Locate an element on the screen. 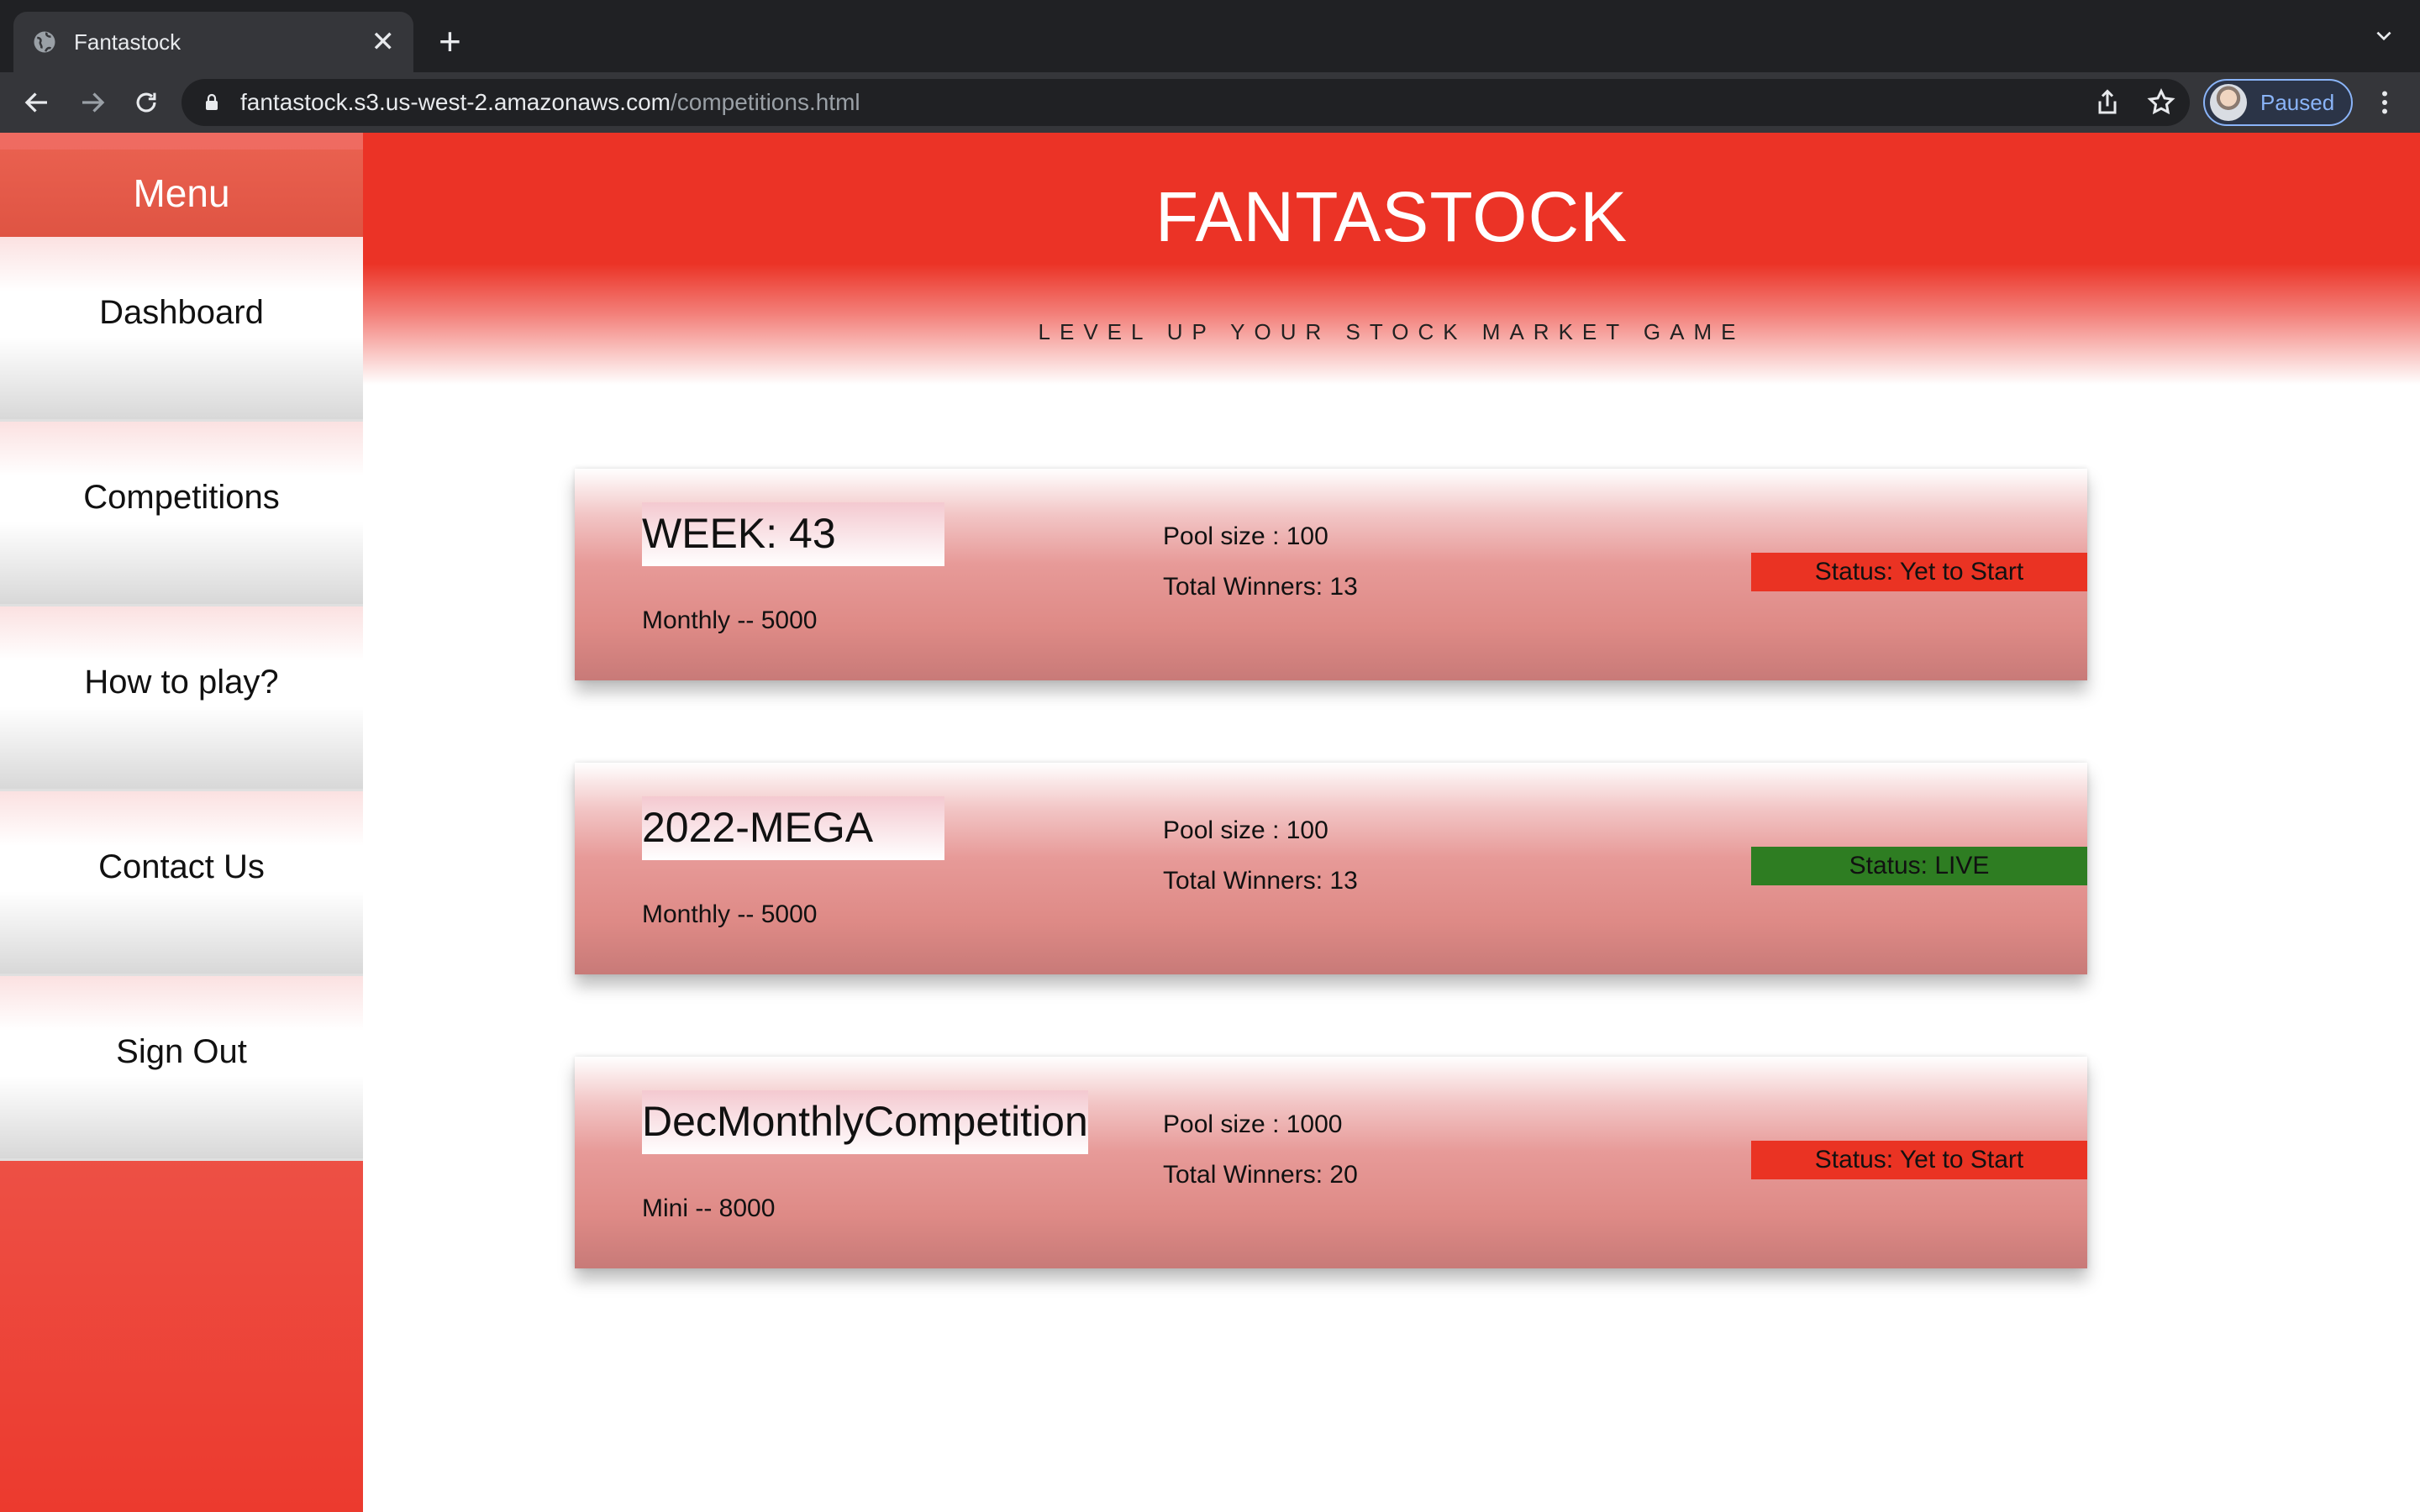 The image size is (2420, 1512). profile-button: Paused is located at coordinates (2278, 102).